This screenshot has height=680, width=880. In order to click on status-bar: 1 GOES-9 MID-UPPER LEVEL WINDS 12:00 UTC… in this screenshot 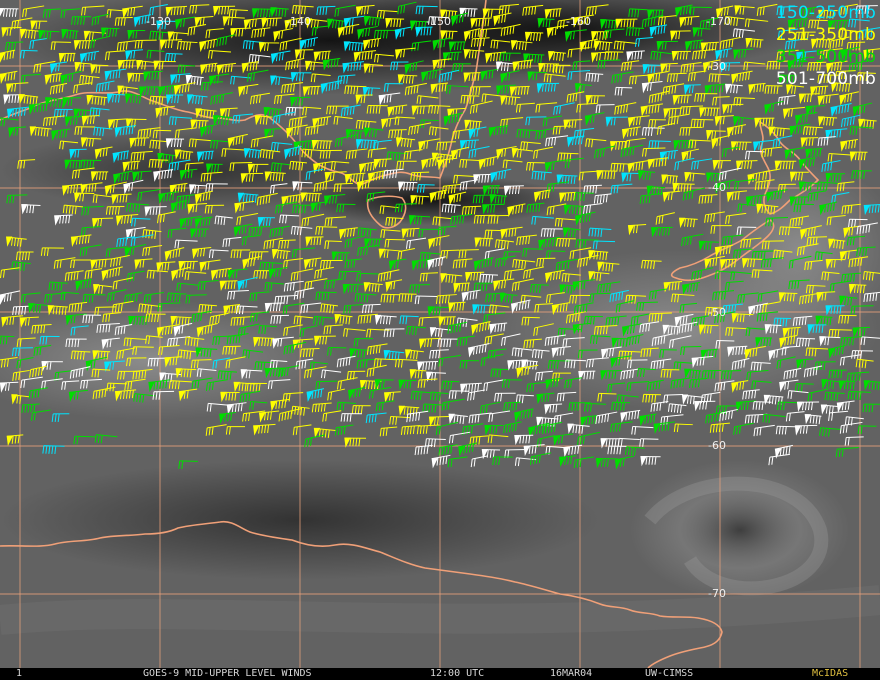, I will do `click(440, 674)`.